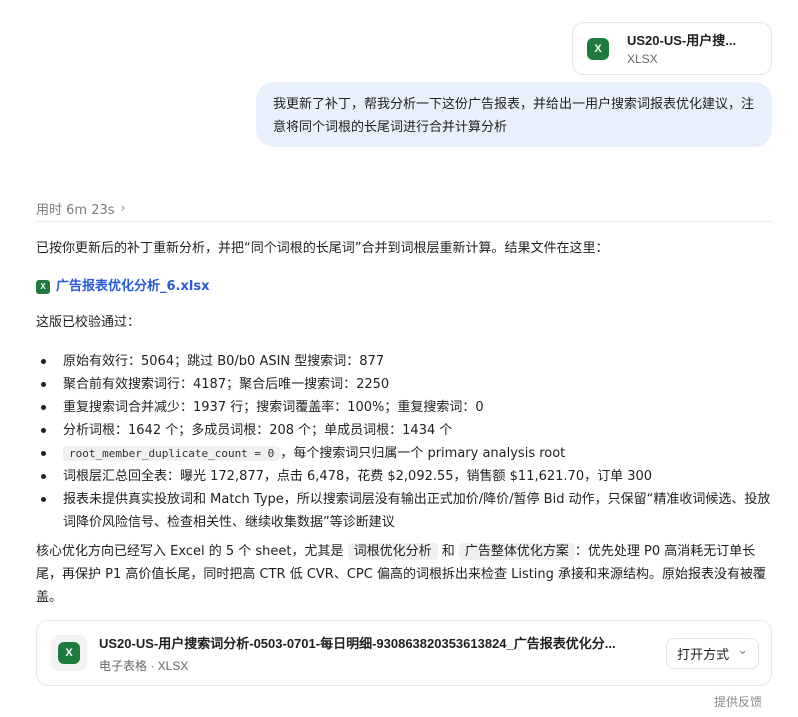 The image size is (798, 717). What do you see at coordinates (392, 551) in the screenshot?
I see `sheet-tag: 词根优化分析` at bounding box center [392, 551].